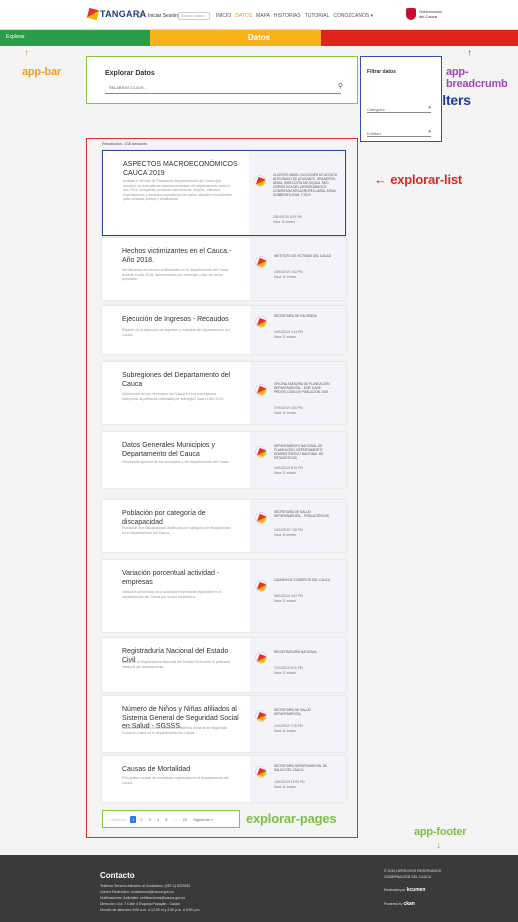  What do you see at coordinates (408, 877) in the screenshot?
I see `footer-gov-name: GOBERNACIÓN DEL CAUCA` at bounding box center [408, 877].